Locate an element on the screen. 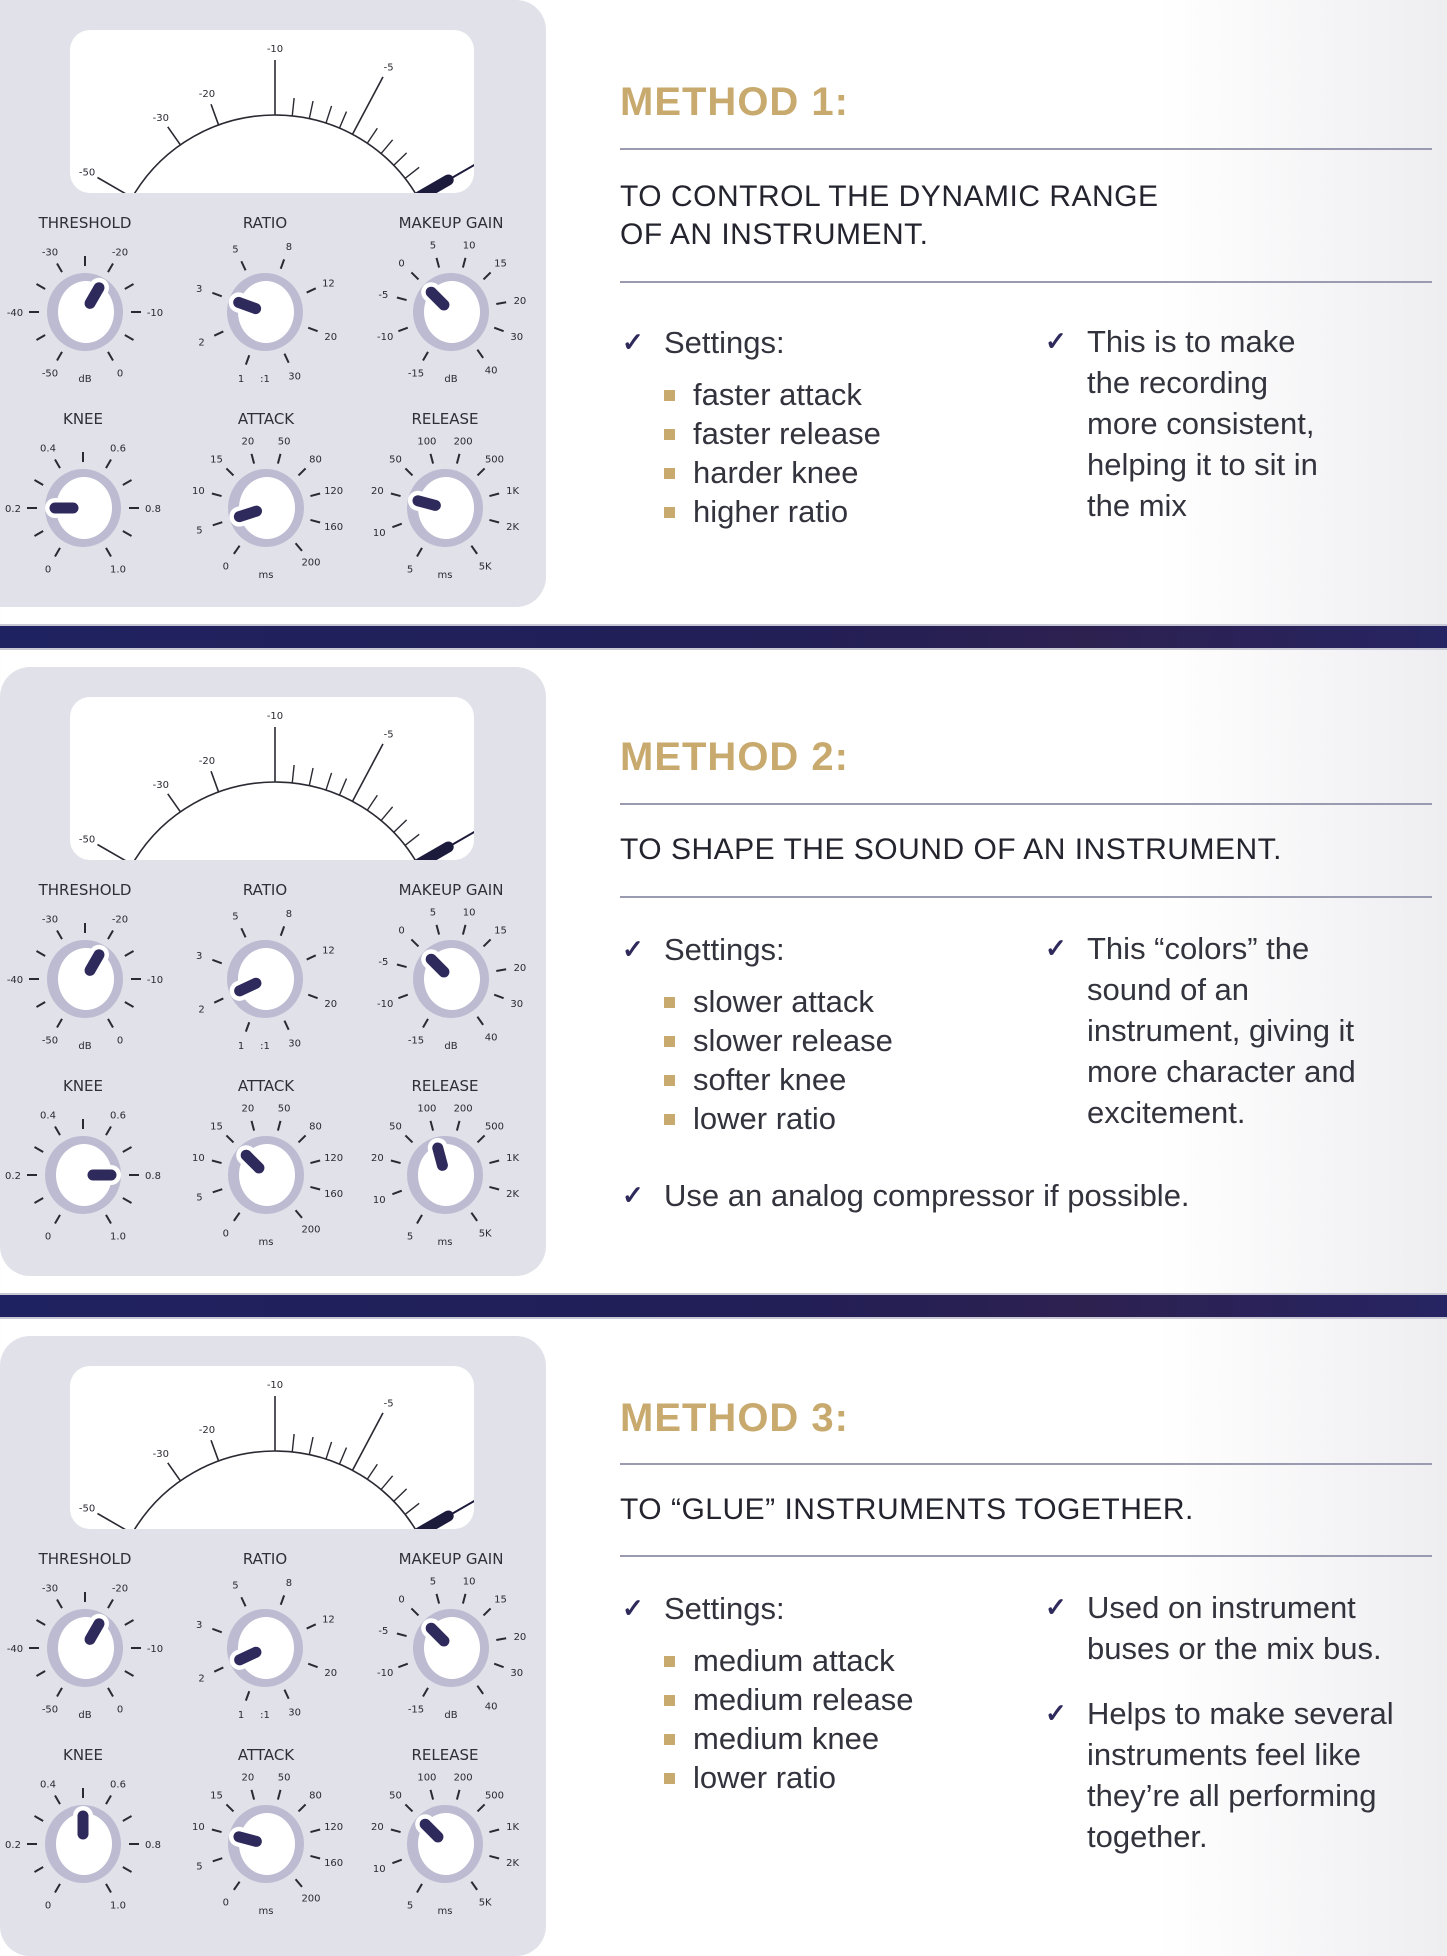  knob-tick-label: 200 is located at coordinates (310, 563).